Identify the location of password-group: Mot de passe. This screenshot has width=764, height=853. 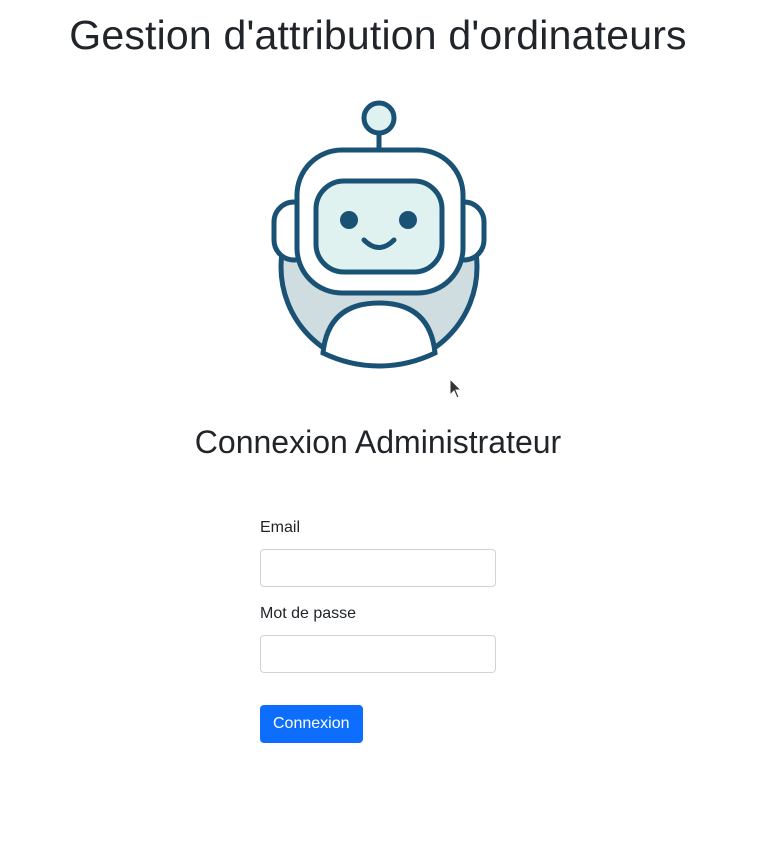
(378, 637).